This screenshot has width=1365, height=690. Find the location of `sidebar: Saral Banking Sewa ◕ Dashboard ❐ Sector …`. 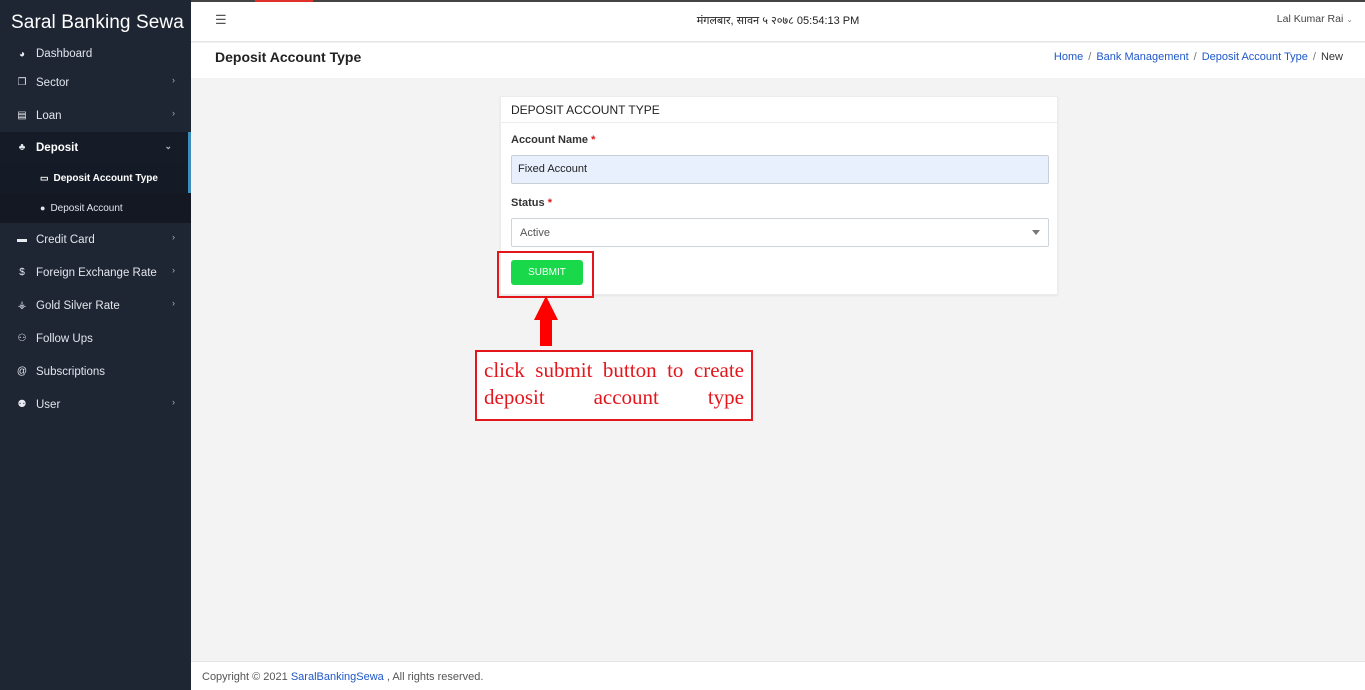

sidebar: Saral Banking Sewa ◕ Dashboard ❐ Sector … is located at coordinates (95, 345).